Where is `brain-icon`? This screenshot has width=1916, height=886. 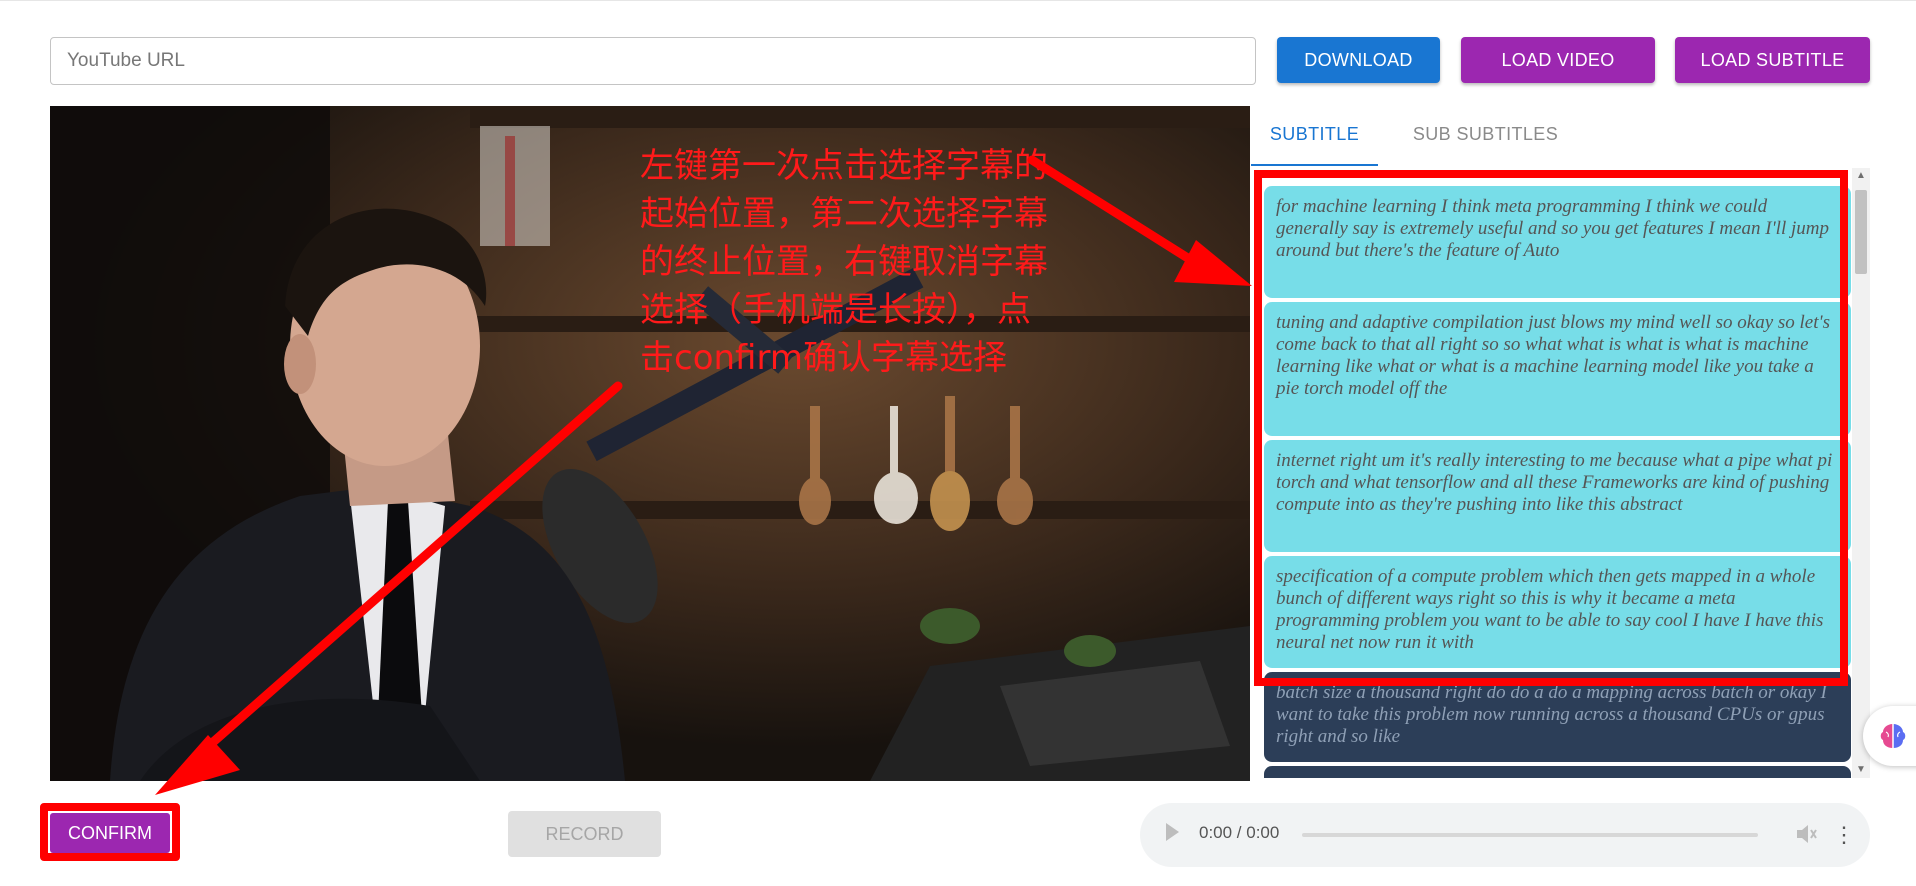 brain-icon is located at coordinates (1893, 736).